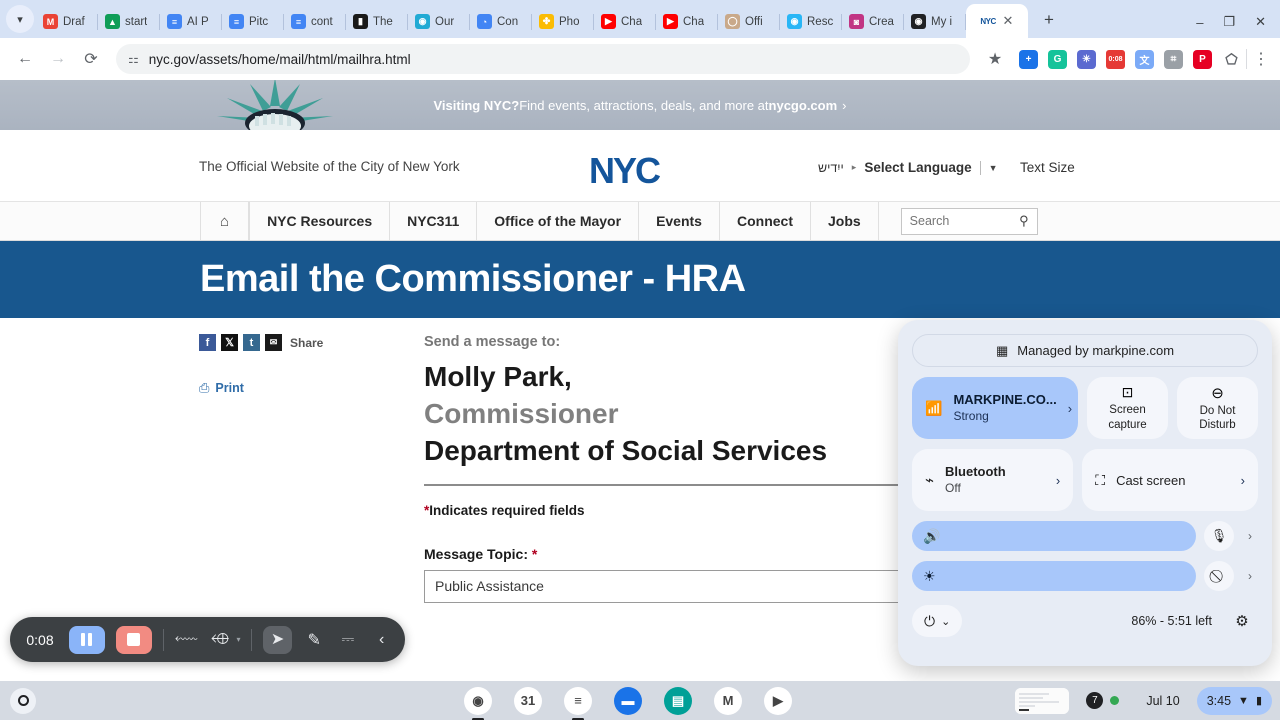  What do you see at coordinates (1229, 22) in the screenshot?
I see `maximize-button: ❐` at bounding box center [1229, 22].